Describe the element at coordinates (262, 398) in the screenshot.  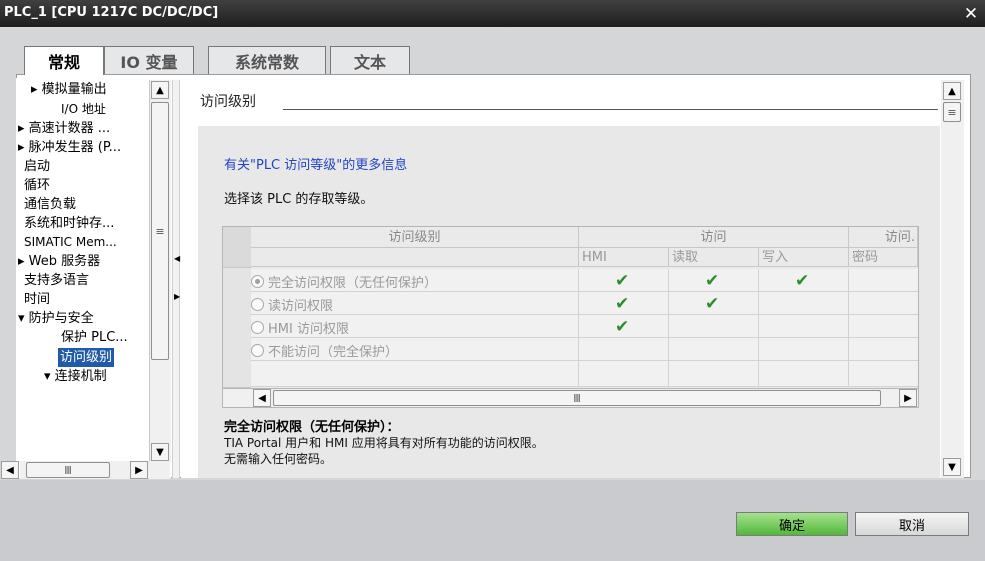
I see `table-scroll-left-icon: ◀` at that location.